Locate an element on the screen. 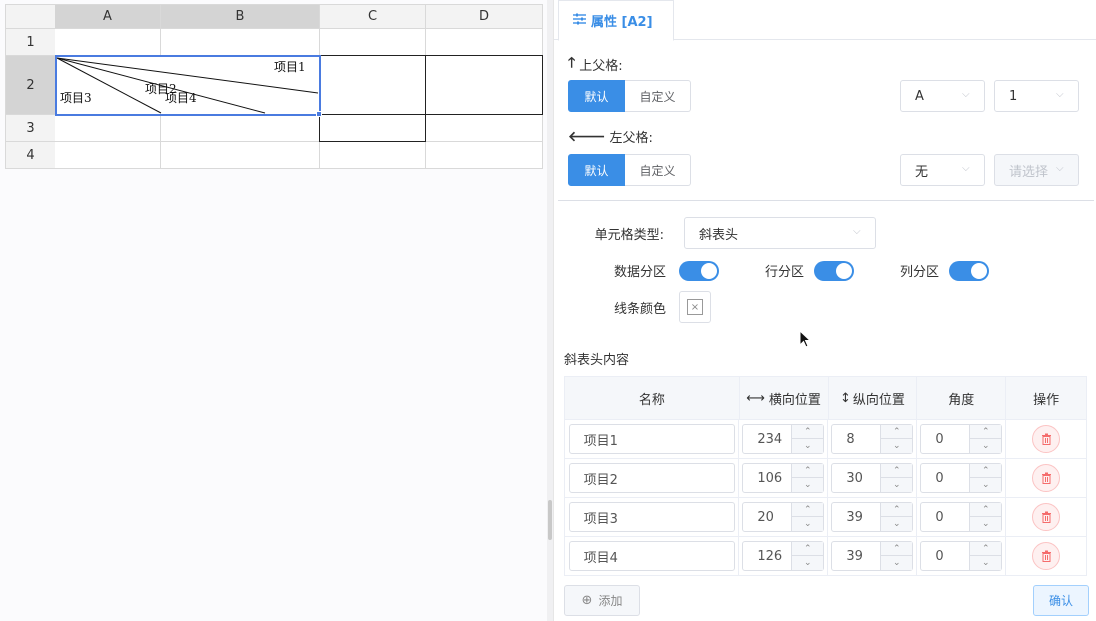 The image size is (1096, 621). name-cell: 项目4 is located at coordinates (652, 556).